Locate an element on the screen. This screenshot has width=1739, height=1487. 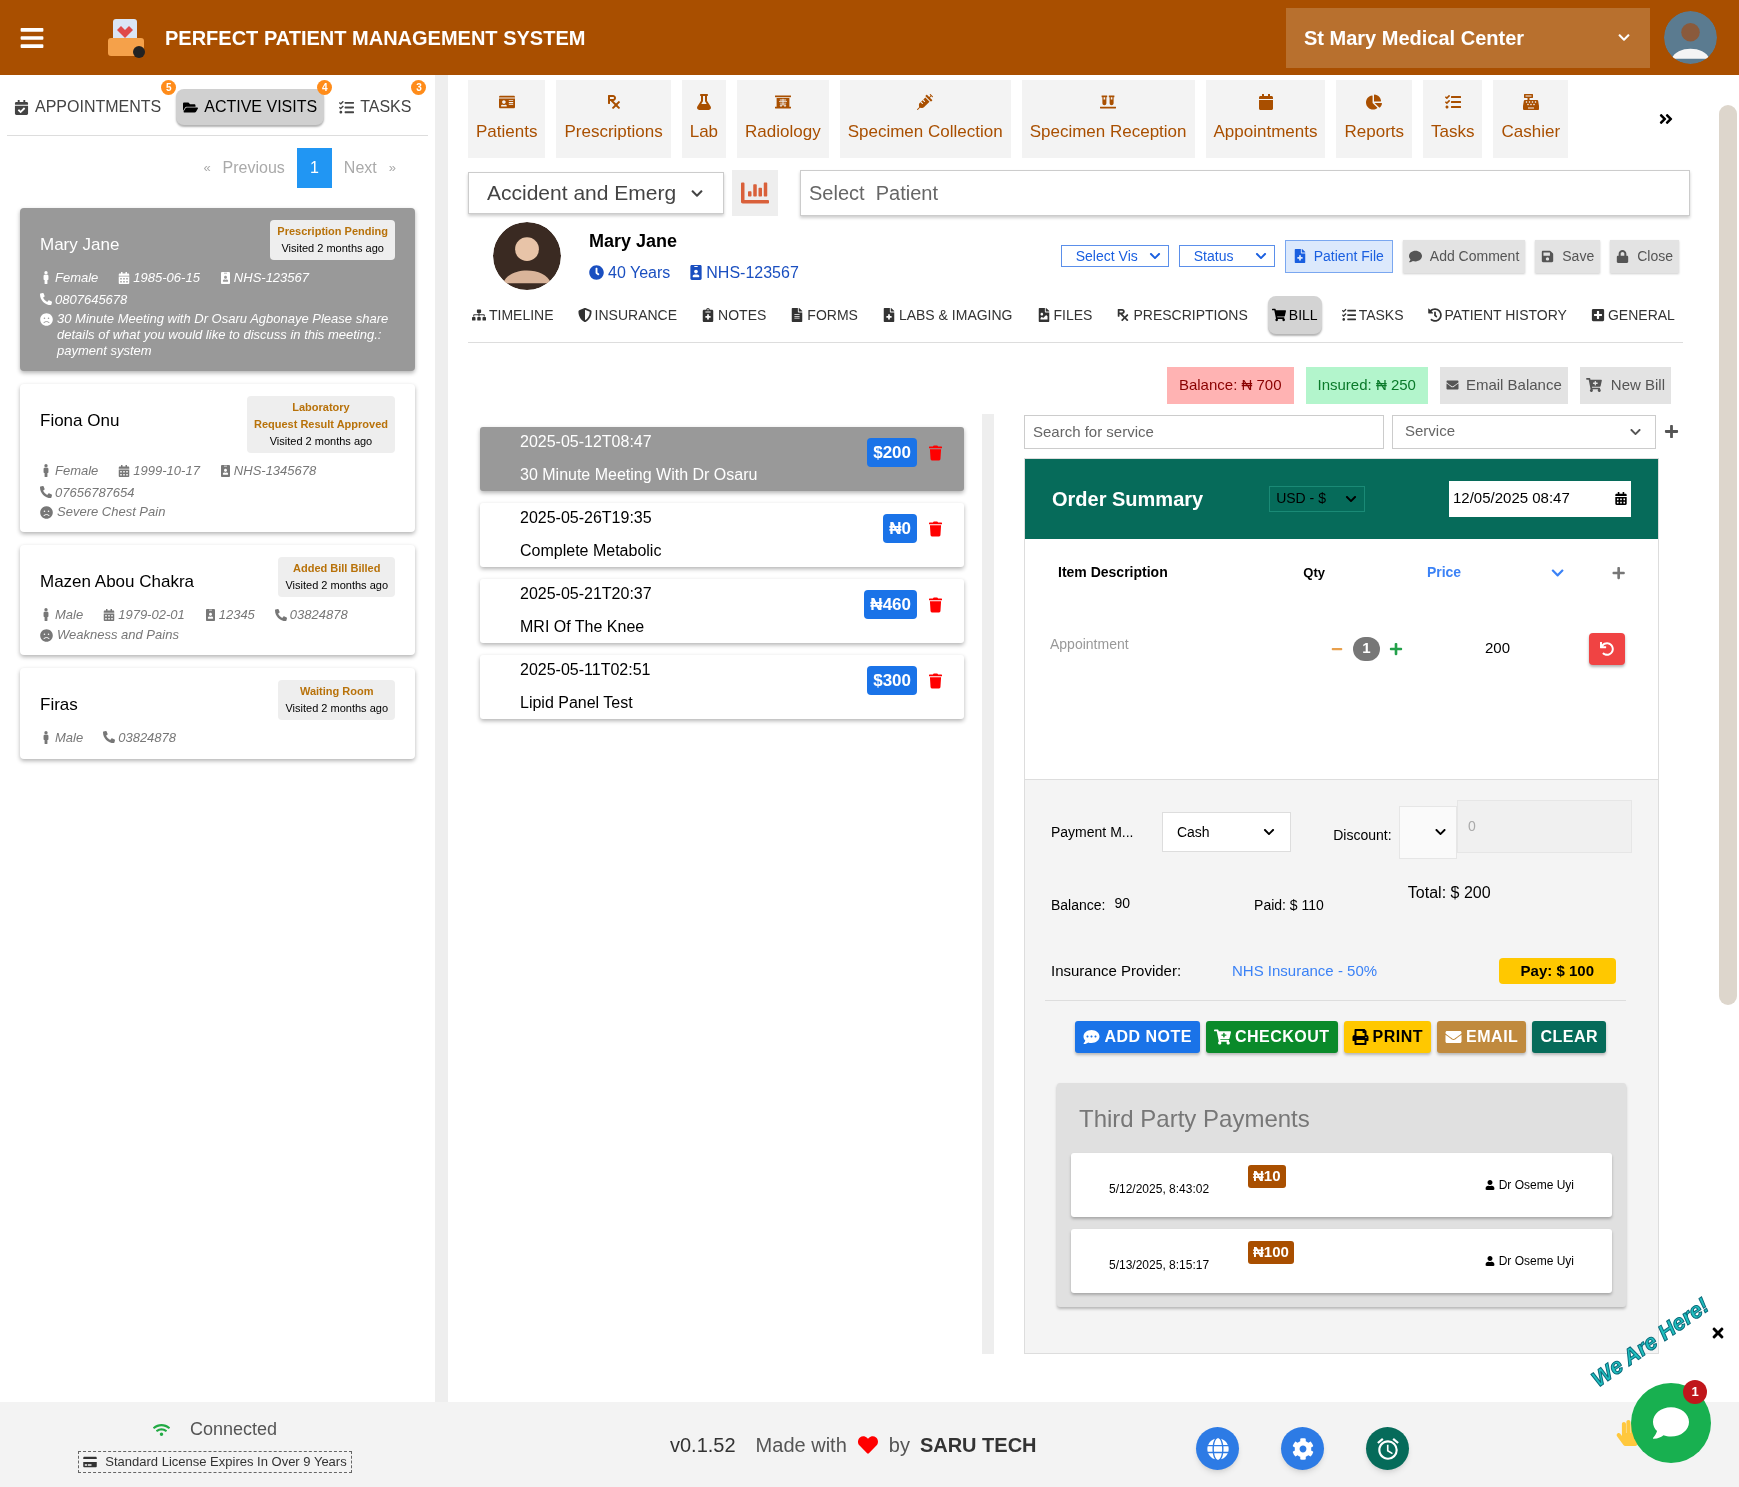
insurance-label: Insurance Provider: is located at coordinates (1117, 970).